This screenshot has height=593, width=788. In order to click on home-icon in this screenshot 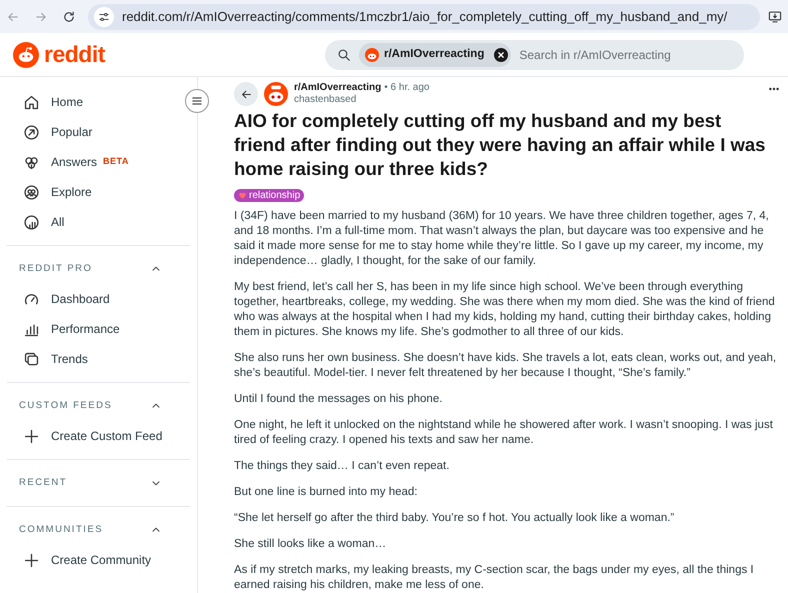, I will do `click(31, 102)`.